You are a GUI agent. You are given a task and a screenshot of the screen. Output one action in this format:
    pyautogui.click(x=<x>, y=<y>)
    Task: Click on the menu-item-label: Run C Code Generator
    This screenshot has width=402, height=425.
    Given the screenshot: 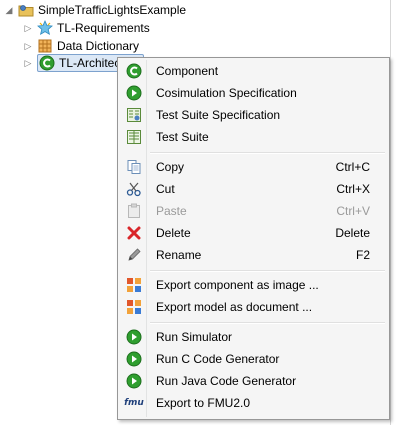 What is the action you would take?
    pyautogui.click(x=218, y=359)
    